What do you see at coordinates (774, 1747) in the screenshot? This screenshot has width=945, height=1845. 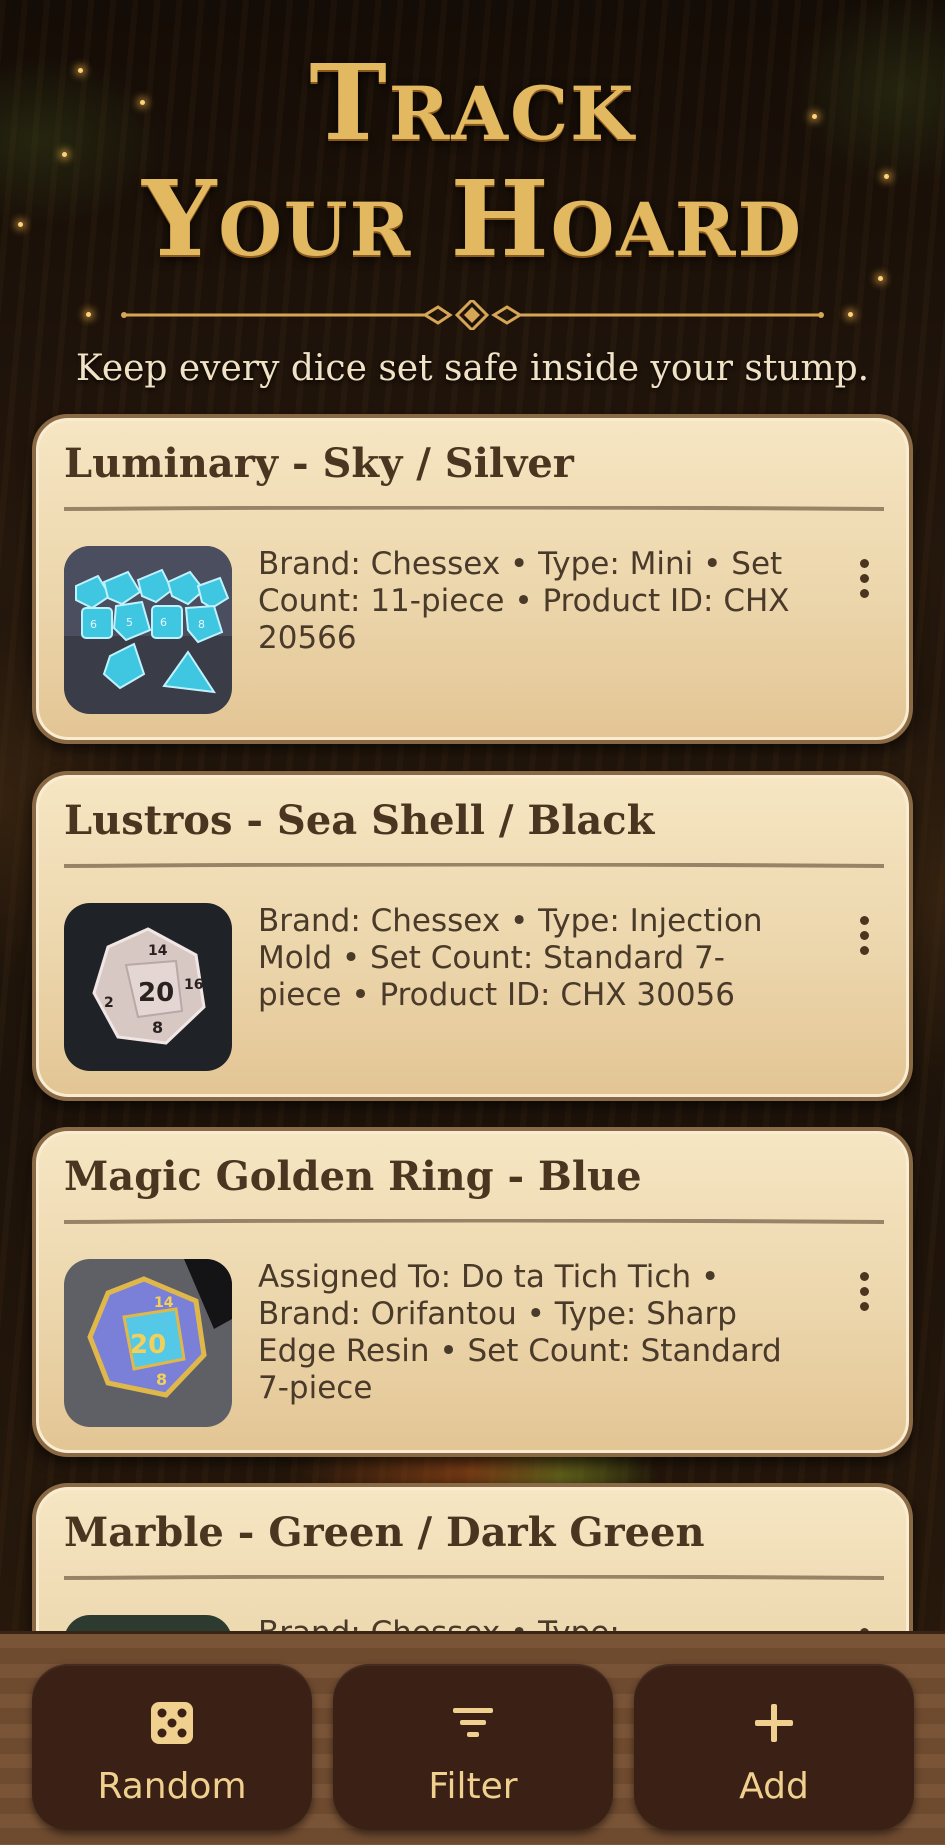 I see `add-button: Add` at bounding box center [774, 1747].